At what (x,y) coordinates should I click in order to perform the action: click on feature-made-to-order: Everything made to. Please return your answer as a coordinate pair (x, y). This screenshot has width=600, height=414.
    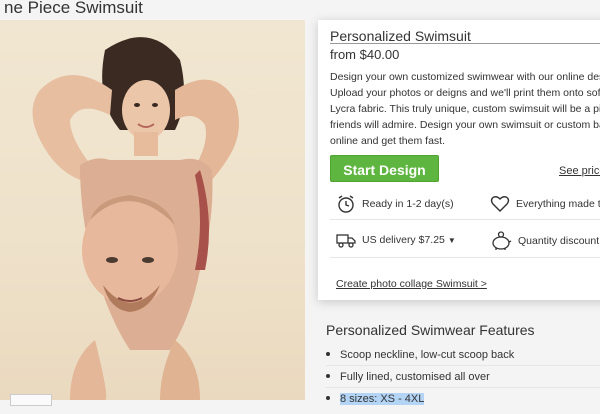
    Looking at the image, I should click on (545, 204).